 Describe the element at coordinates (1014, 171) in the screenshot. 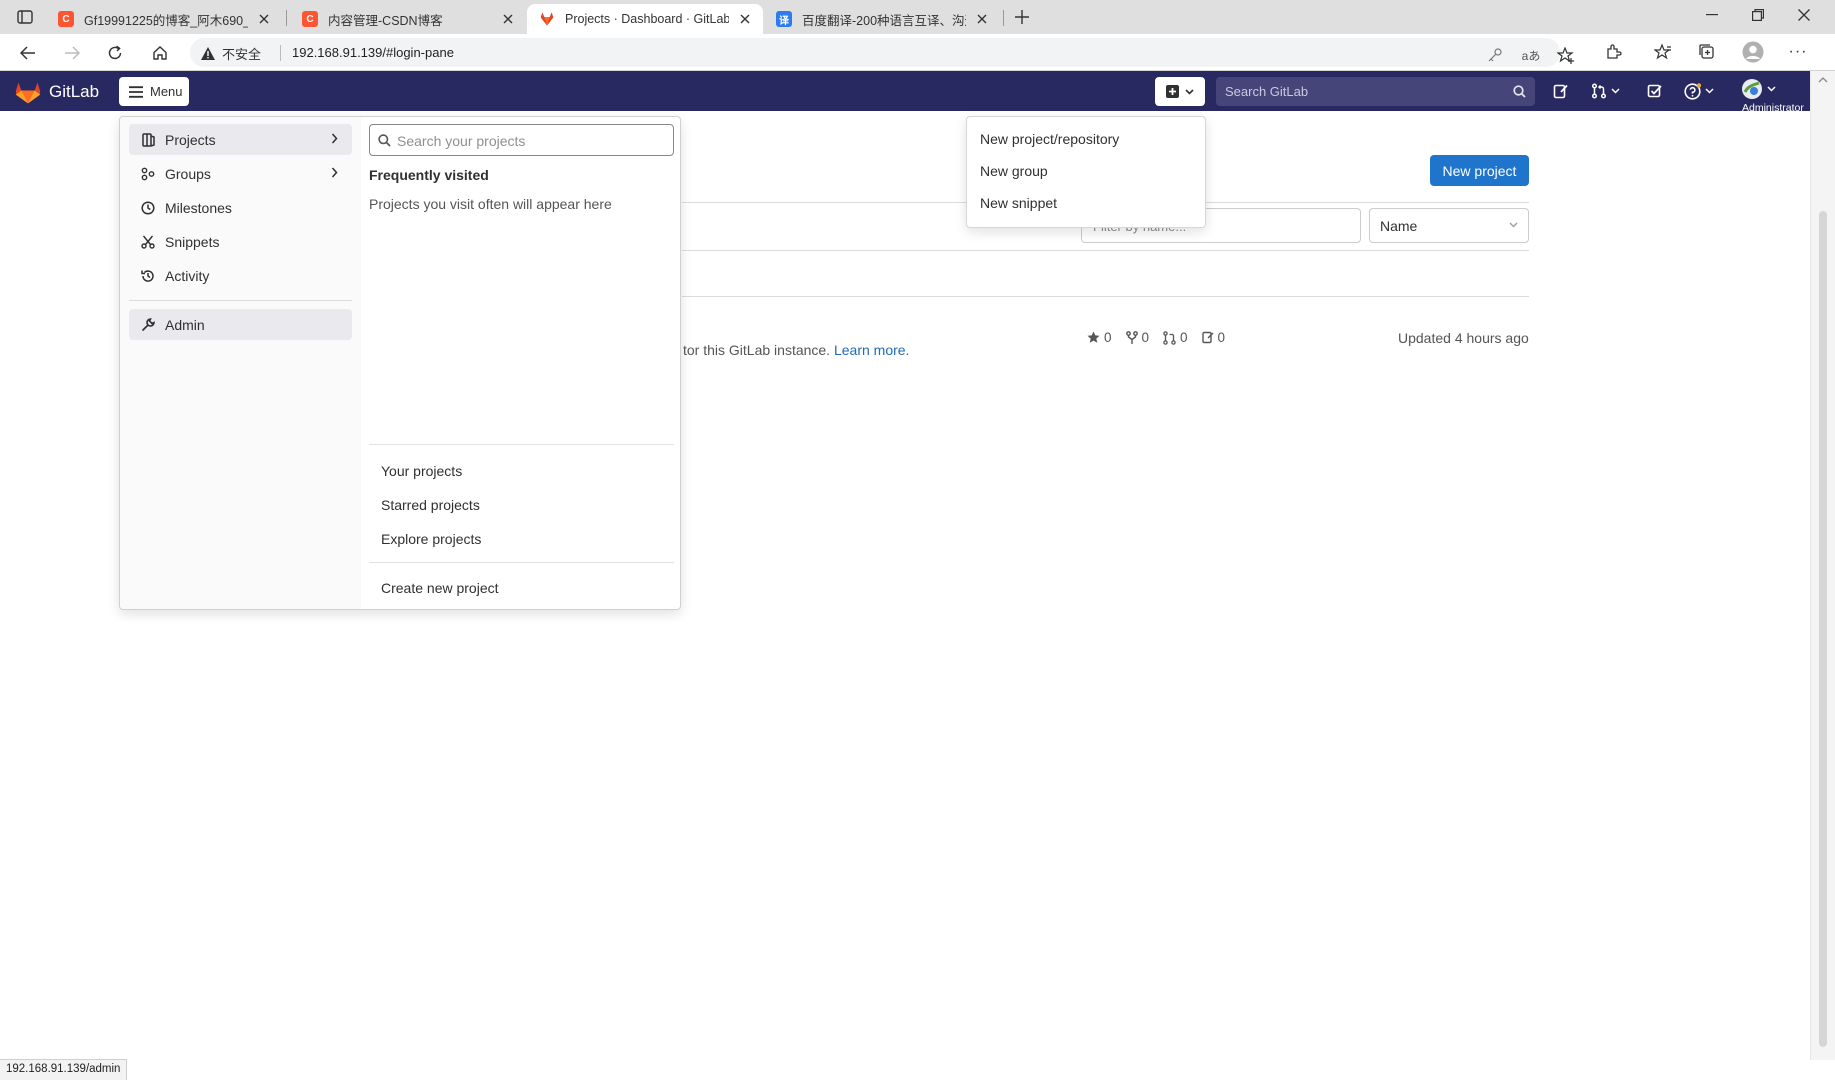

I see `new-group-item: New group` at that location.